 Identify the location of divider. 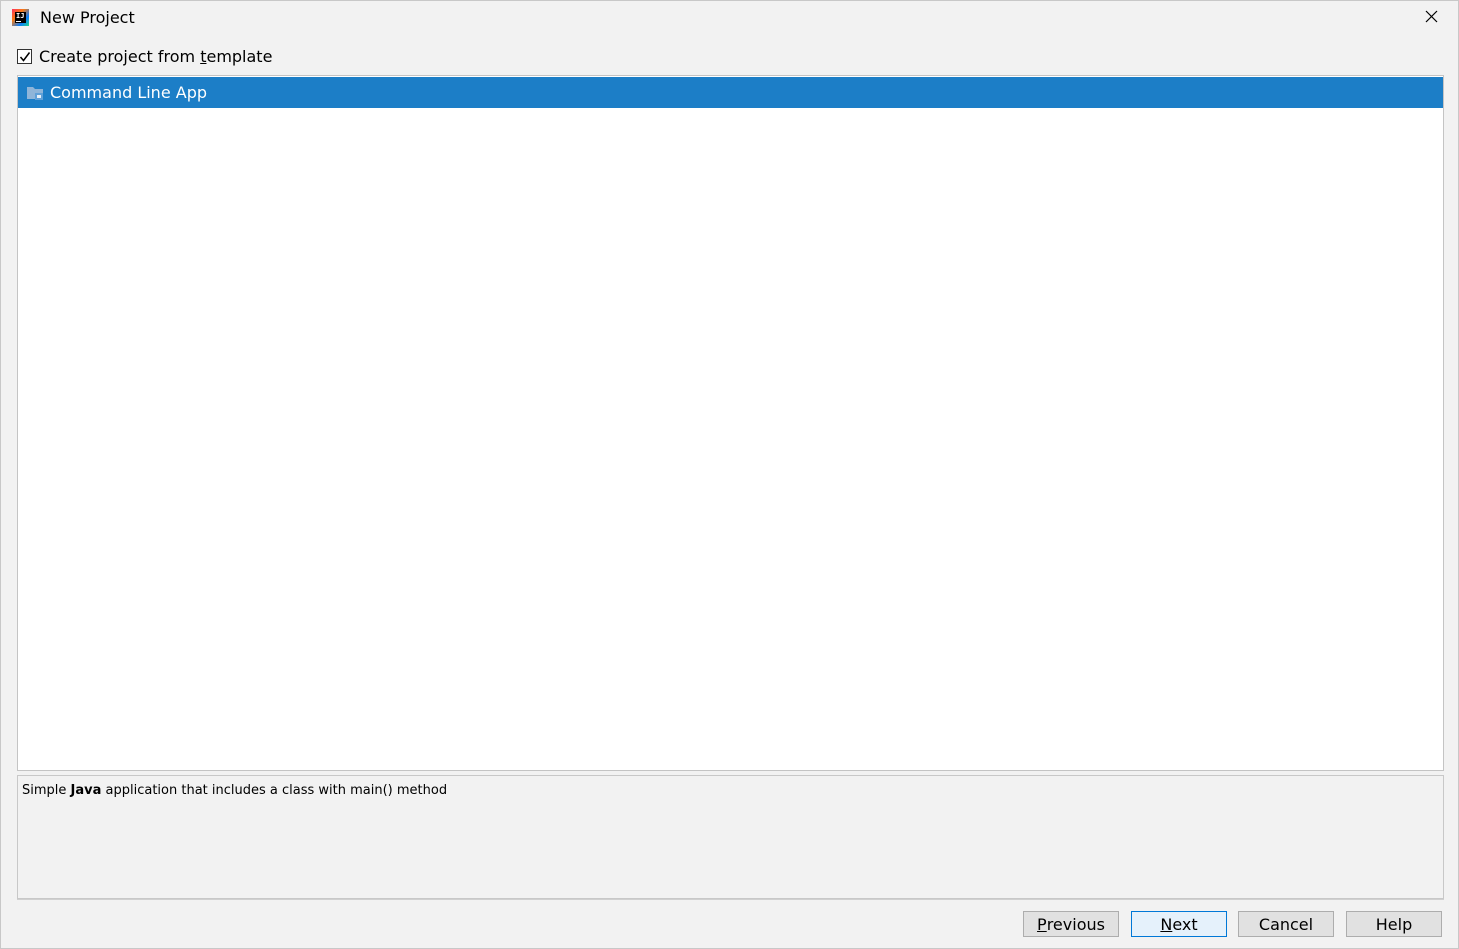
(730, 899).